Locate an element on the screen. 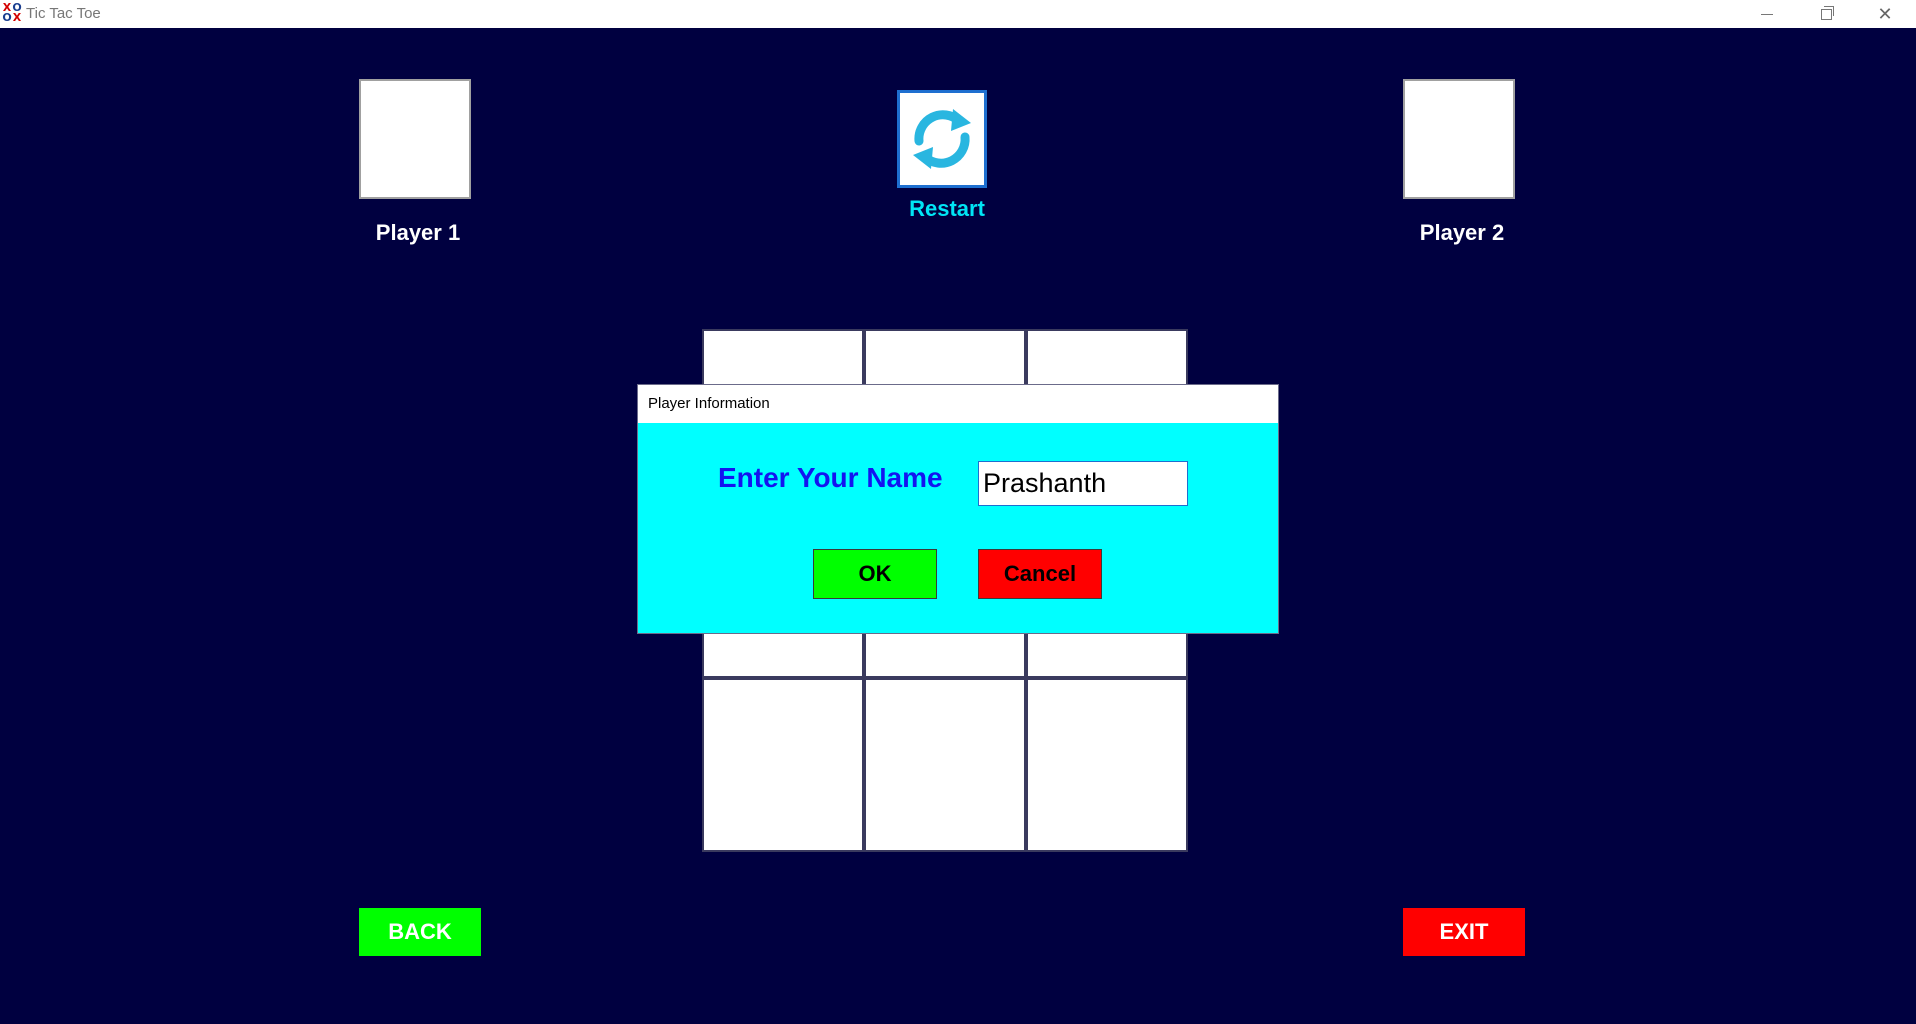 The width and height of the screenshot is (1916, 1024). name-prompt-label: Enter Your Name is located at coordinates (830, 477).